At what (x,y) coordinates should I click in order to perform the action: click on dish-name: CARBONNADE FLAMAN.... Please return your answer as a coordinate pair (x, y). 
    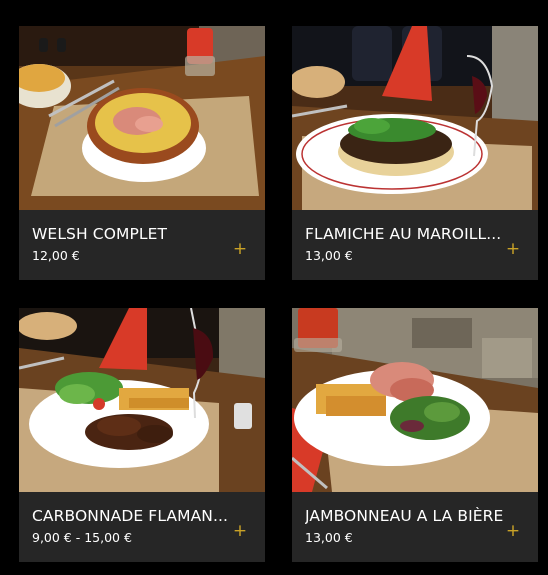
    Looking at the image, I should click on (132, 516).